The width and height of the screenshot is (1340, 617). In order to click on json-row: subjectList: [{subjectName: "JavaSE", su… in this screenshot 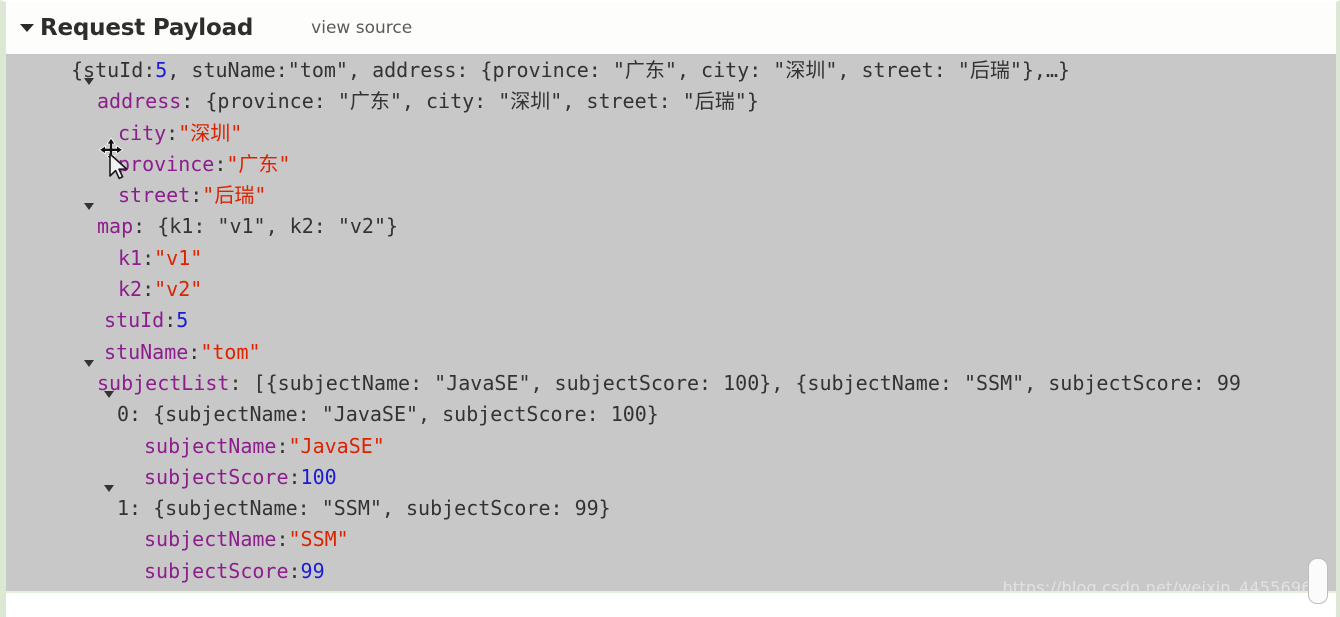, I will do `click(671, 379)`.